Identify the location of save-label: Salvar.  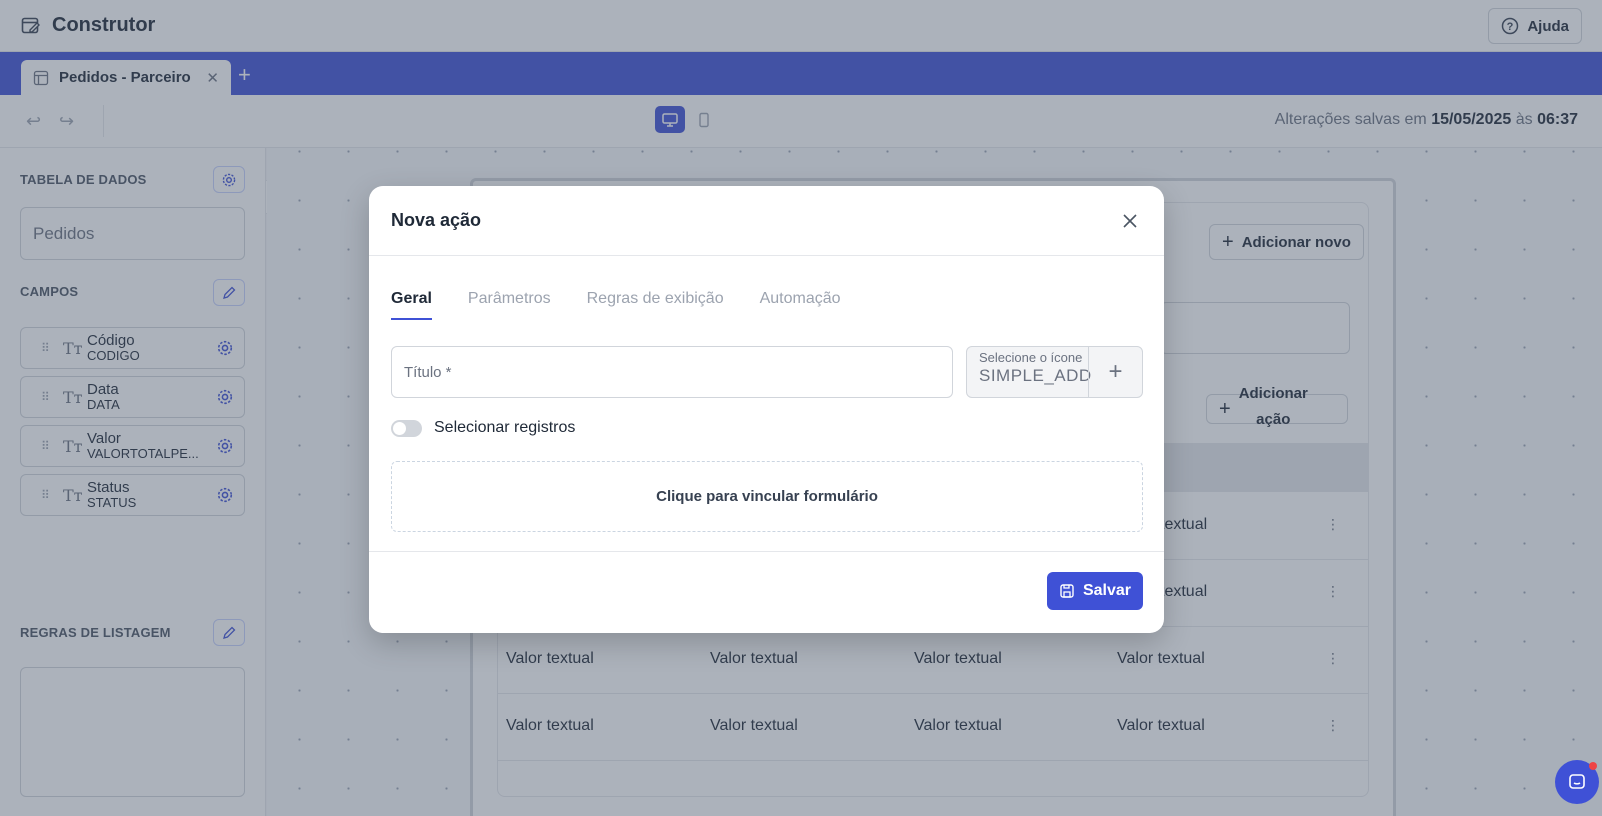
(1106, 590).